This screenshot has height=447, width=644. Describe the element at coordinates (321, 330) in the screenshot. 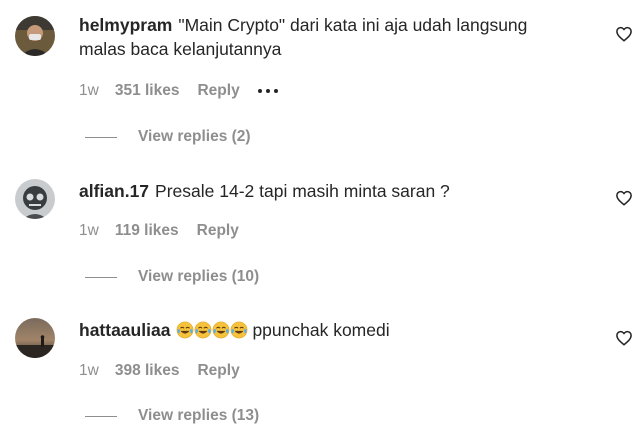

I see `comment-body: ppunchak komedi` at that location.